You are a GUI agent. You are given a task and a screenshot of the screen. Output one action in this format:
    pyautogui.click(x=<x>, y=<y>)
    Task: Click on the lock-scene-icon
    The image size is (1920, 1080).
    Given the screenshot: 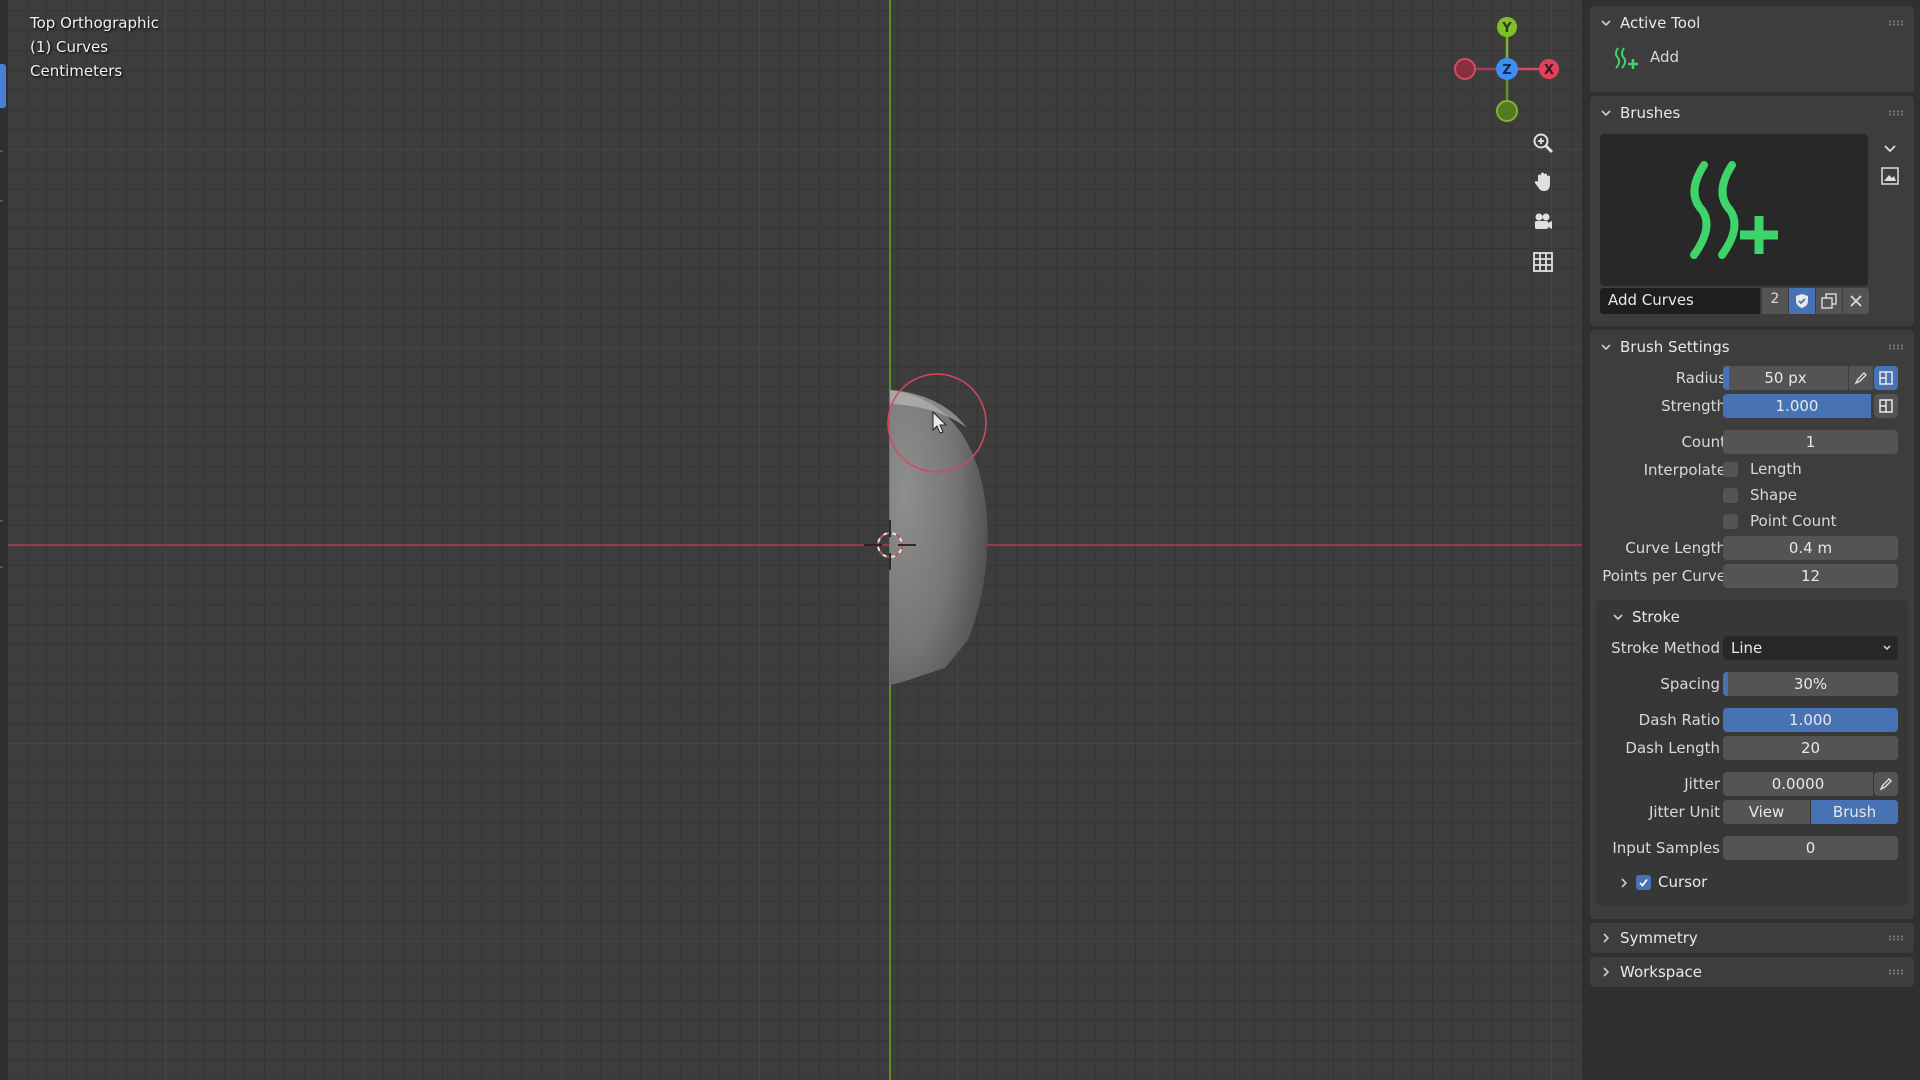 What is the action you would take?
    pyautogui.click(x=1886, y=378)
    